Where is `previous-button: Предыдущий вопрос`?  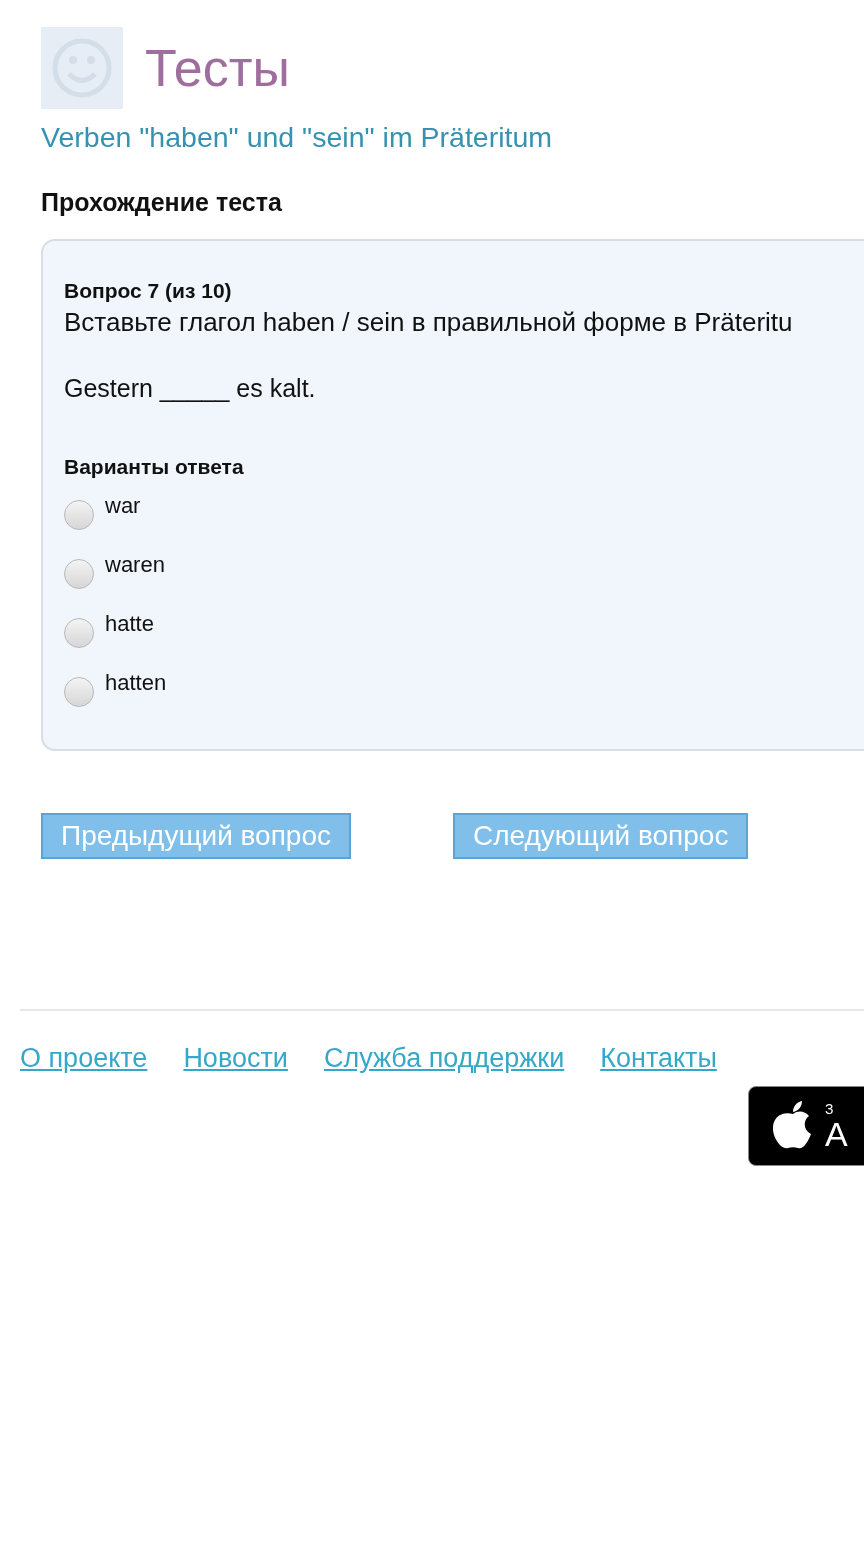 previous-button: Предыдущий вопрос is located at coordinates (196, 836).